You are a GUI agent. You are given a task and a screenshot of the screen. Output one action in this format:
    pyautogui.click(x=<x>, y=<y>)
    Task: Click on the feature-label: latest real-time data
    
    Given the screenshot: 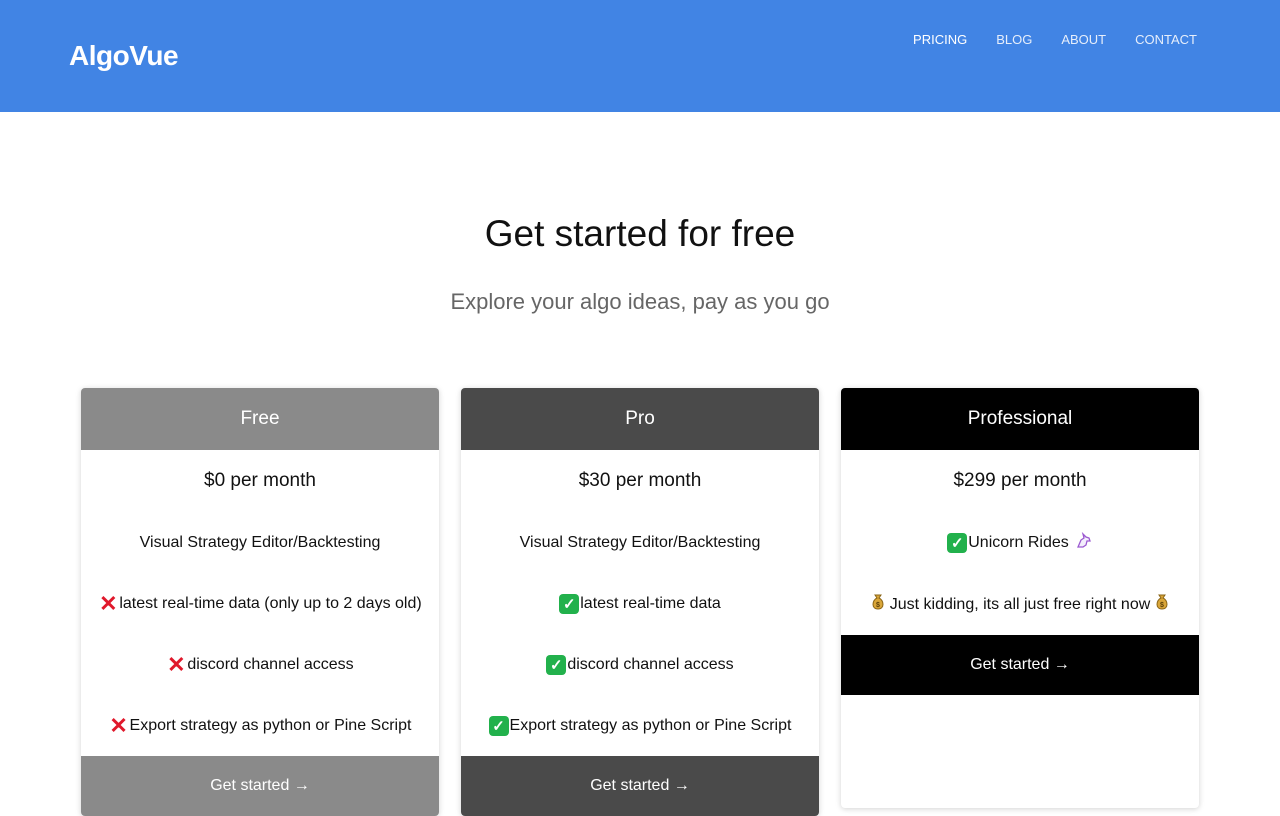 What is the action you would take?
    pyautogui.click(x=650, y=603)
    